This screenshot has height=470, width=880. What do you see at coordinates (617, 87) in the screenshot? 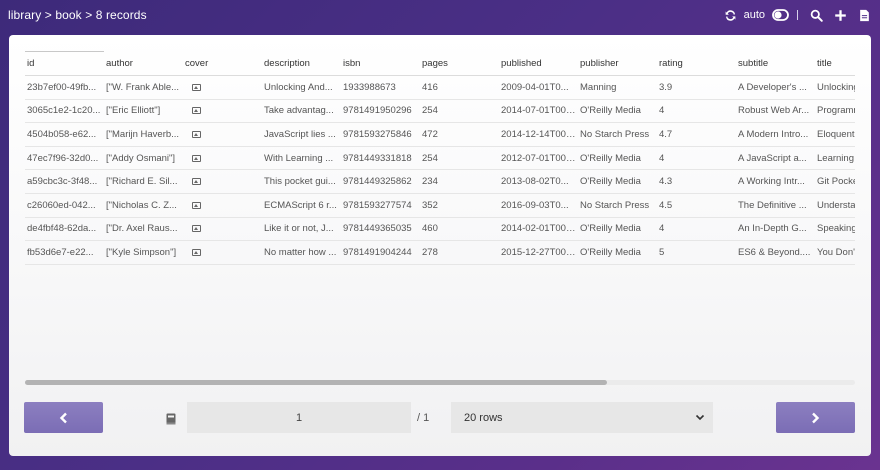
I see `cell-publisher: Manning` at bounding box center [617, 87].